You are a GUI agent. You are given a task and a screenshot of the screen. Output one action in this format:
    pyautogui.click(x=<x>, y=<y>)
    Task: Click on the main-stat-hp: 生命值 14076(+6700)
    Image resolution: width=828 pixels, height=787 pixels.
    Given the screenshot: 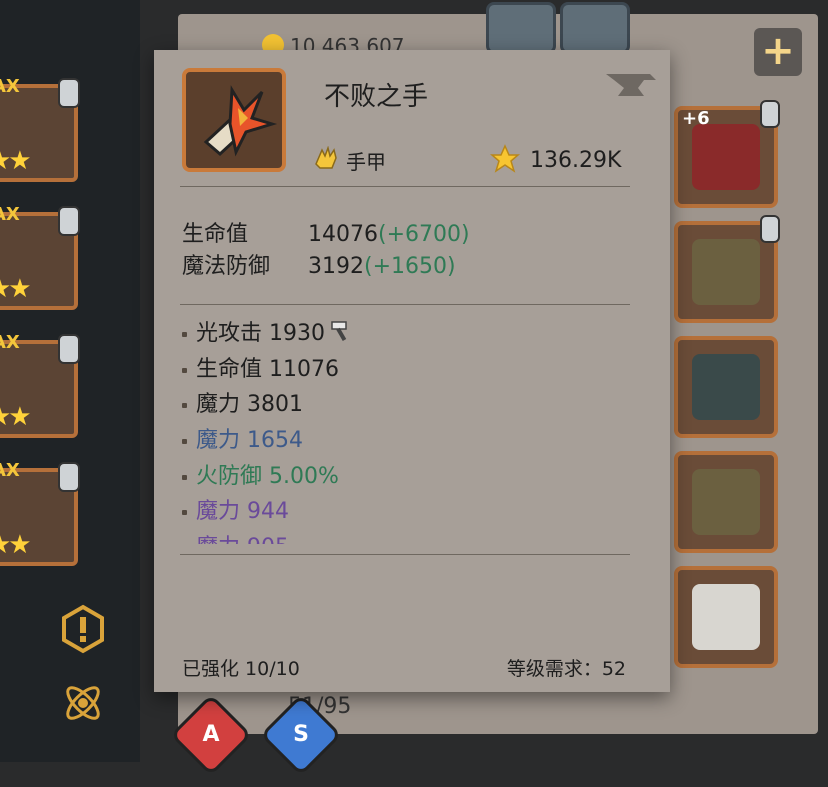 What is the action you would take?
    pyautogui.click(x=326, y=234)
    